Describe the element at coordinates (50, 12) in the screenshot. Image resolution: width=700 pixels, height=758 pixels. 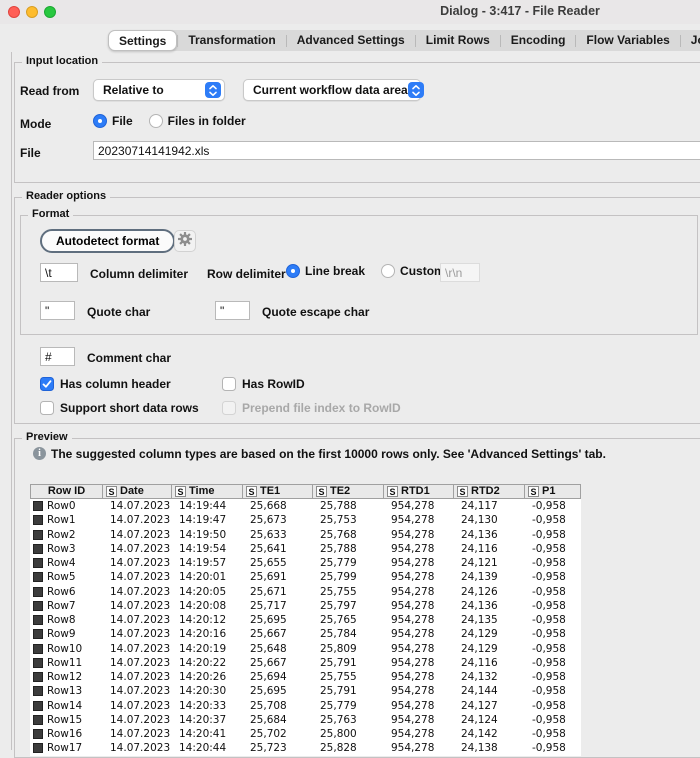
I see `zoom-window-button` at that location.